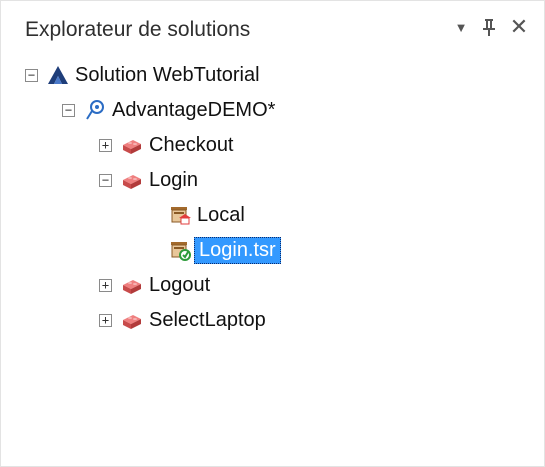 The height and width of the screenshot is (467, 545). What do you see at coordinates (461, 27) in the screenshot?
I see `dropdown-arrow-icon: ▼` at bounding box center [461, 27].